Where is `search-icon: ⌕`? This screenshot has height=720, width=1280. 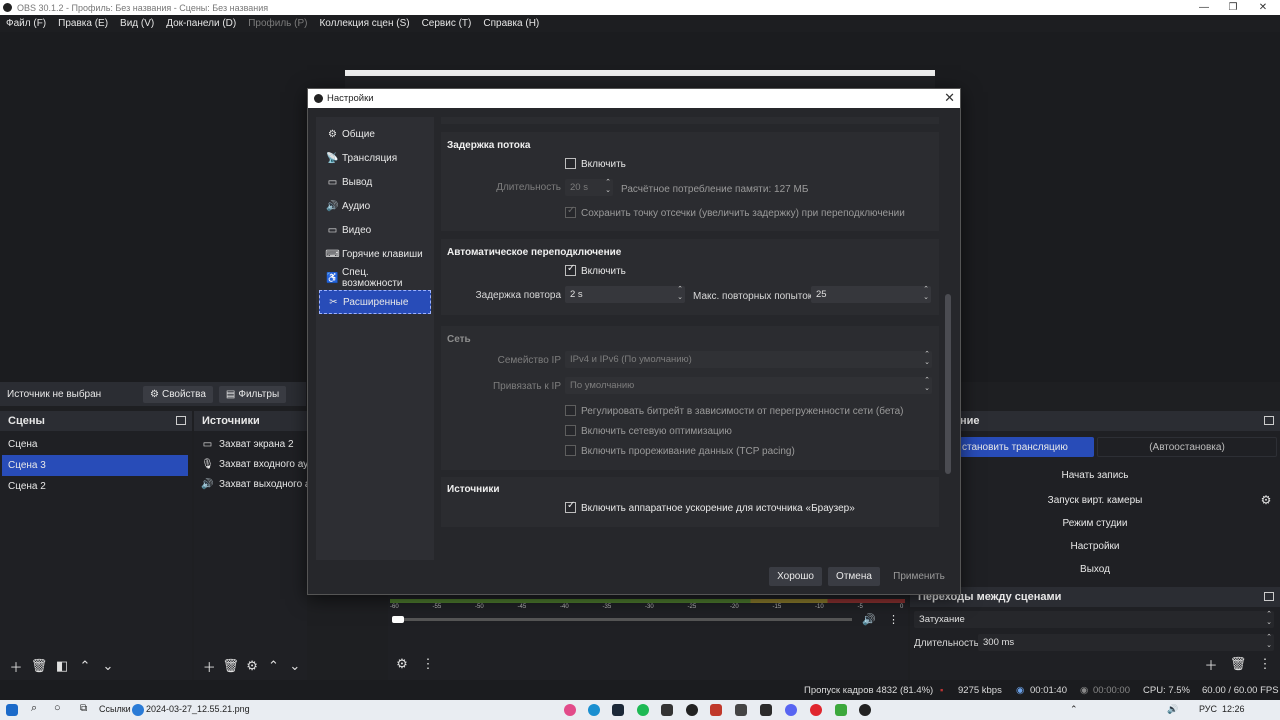 search-icon: ⌕ is located at coordinates (34, 708).